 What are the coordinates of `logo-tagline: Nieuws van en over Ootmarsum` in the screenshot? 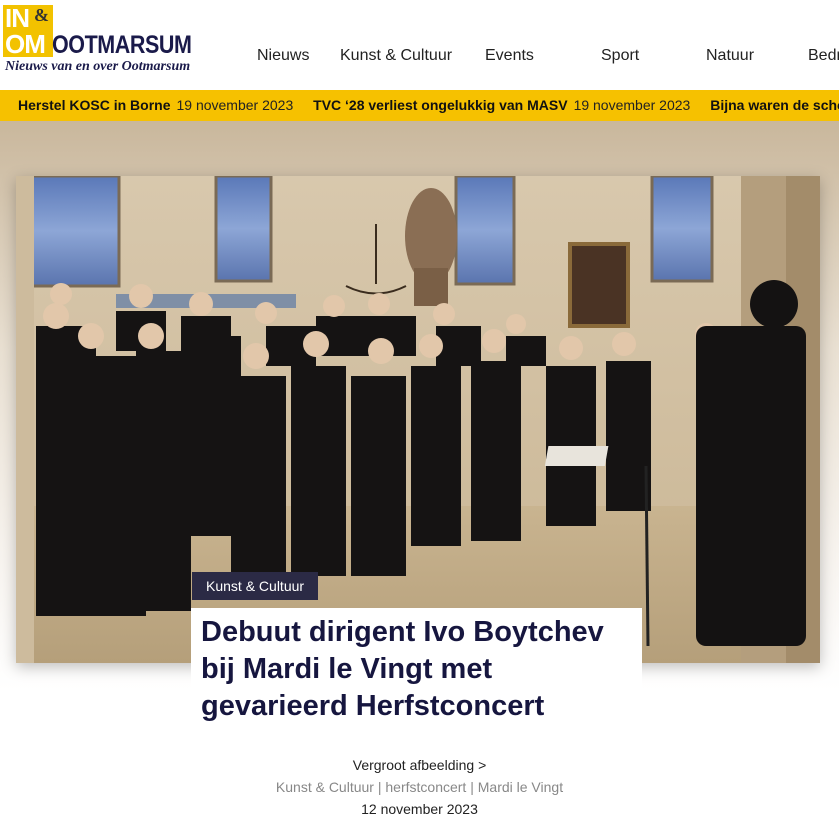 It's located at (98, 66).